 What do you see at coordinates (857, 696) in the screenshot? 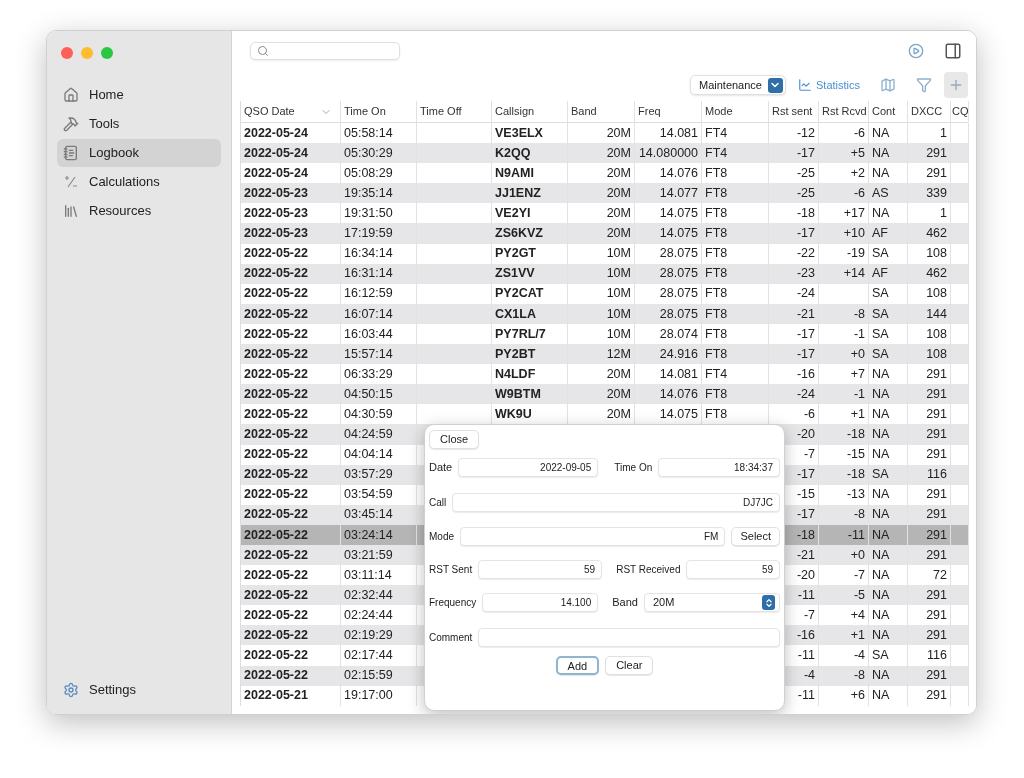
I see `table-cell-text: +6` at bounding box center [857, 696].